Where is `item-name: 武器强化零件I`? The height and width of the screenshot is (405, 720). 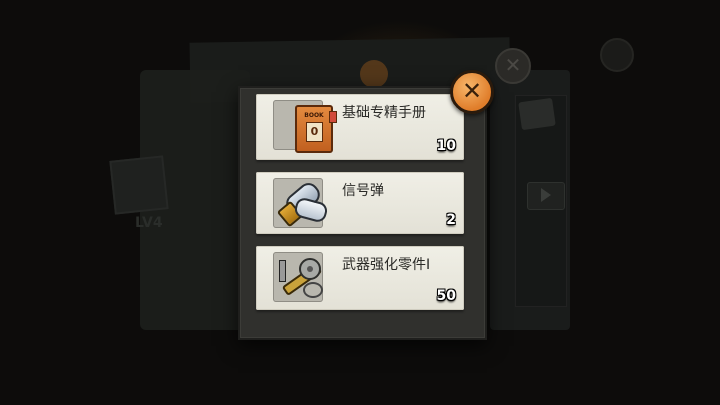 item-name: 武器强化零件I is located at coordinates (386, 265).